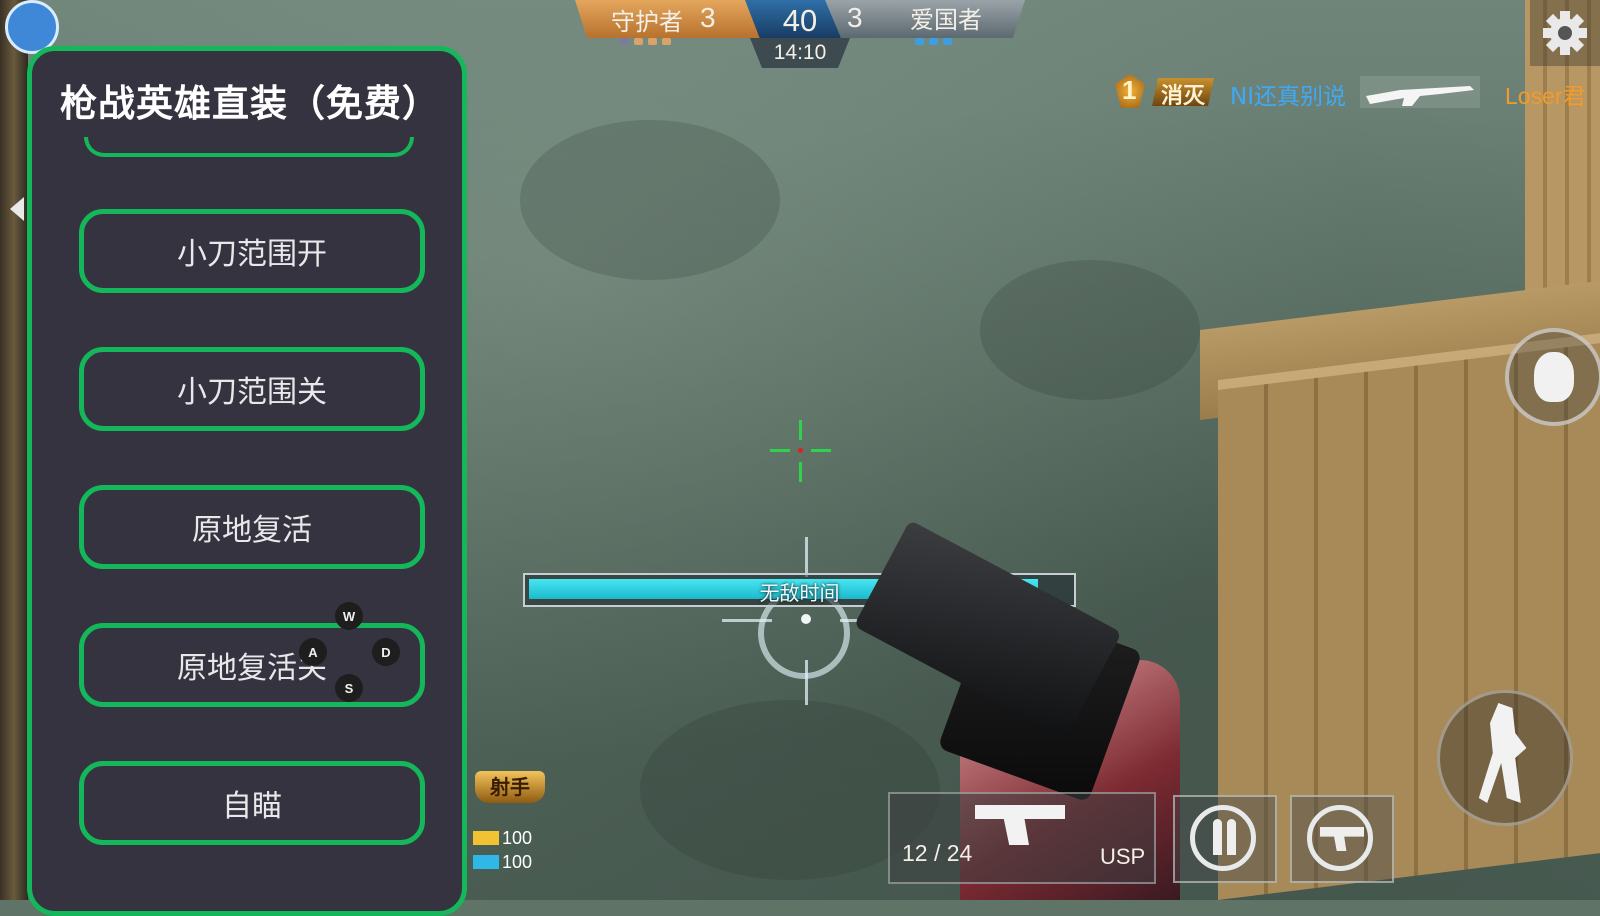 The width and height of the screenshot is (1600, 916). Describe the element at coordinates (1123, 856) in the screenshot. I see `weapon-name: USP` at that location.